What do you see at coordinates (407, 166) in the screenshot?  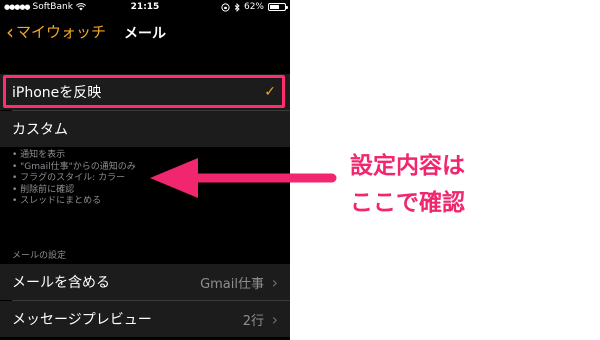 I see `annotation-line-1: 設定内容は` at bounding box center [407, 166].